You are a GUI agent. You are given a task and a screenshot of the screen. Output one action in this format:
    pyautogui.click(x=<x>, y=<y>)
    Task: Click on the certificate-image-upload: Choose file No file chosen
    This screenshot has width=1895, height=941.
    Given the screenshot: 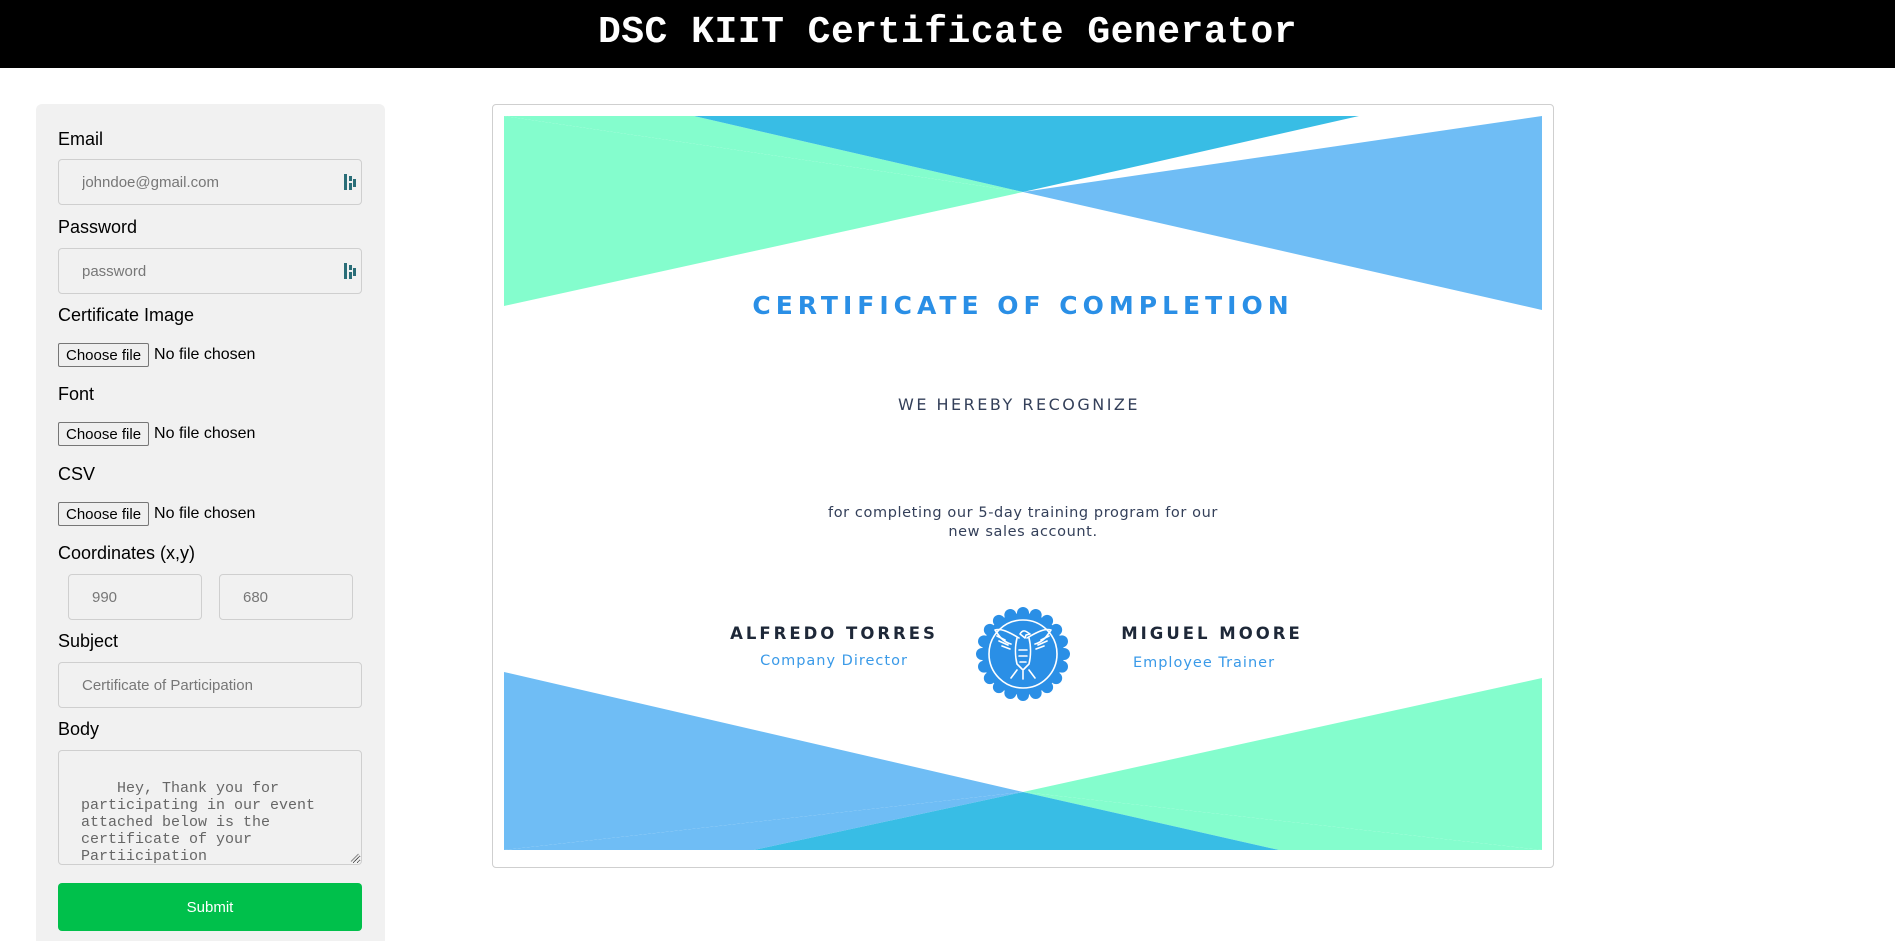 What is the action you would take?
    pyautogui.click(x=156, y=355)
    